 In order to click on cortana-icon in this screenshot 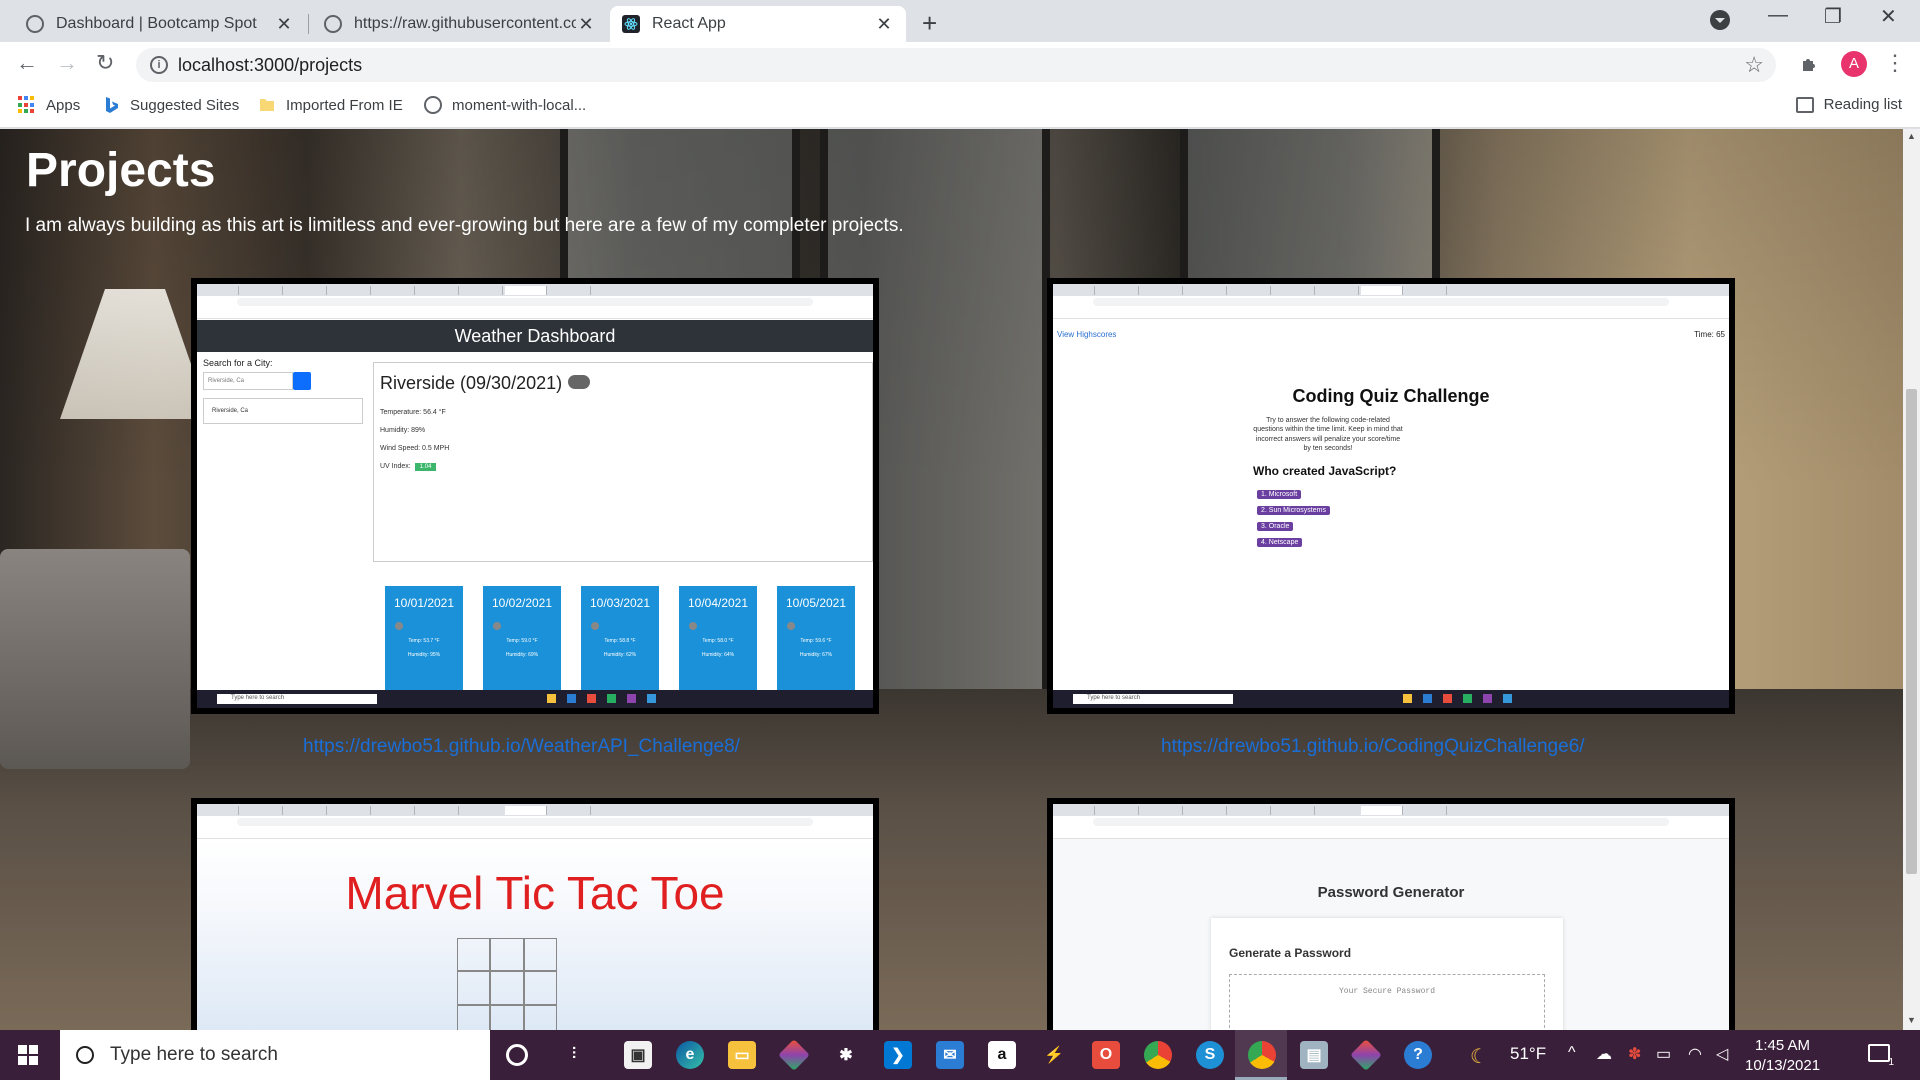, I will do `click(517, 1055)`.